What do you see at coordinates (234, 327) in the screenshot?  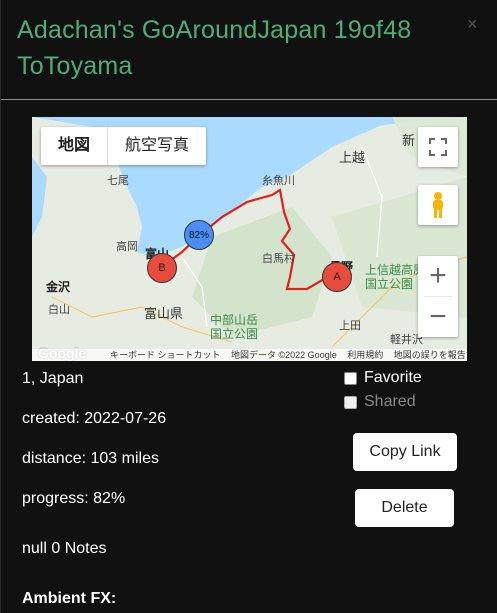 I see `map-label-chubu-park: 中部山岳 国立公園` at bounding box center [234, 327].